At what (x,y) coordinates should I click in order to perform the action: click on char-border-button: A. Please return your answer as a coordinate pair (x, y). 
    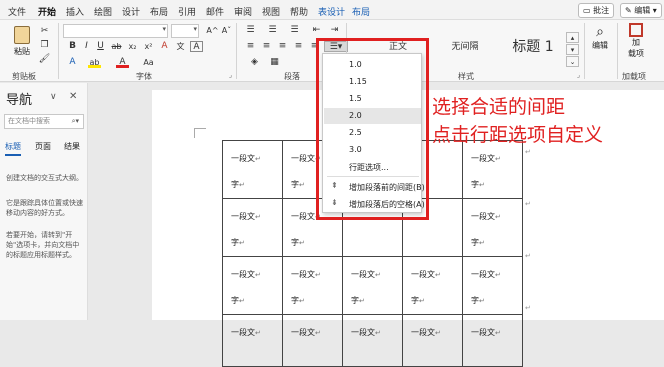
    Looking at the image, I should click on (196, 46).